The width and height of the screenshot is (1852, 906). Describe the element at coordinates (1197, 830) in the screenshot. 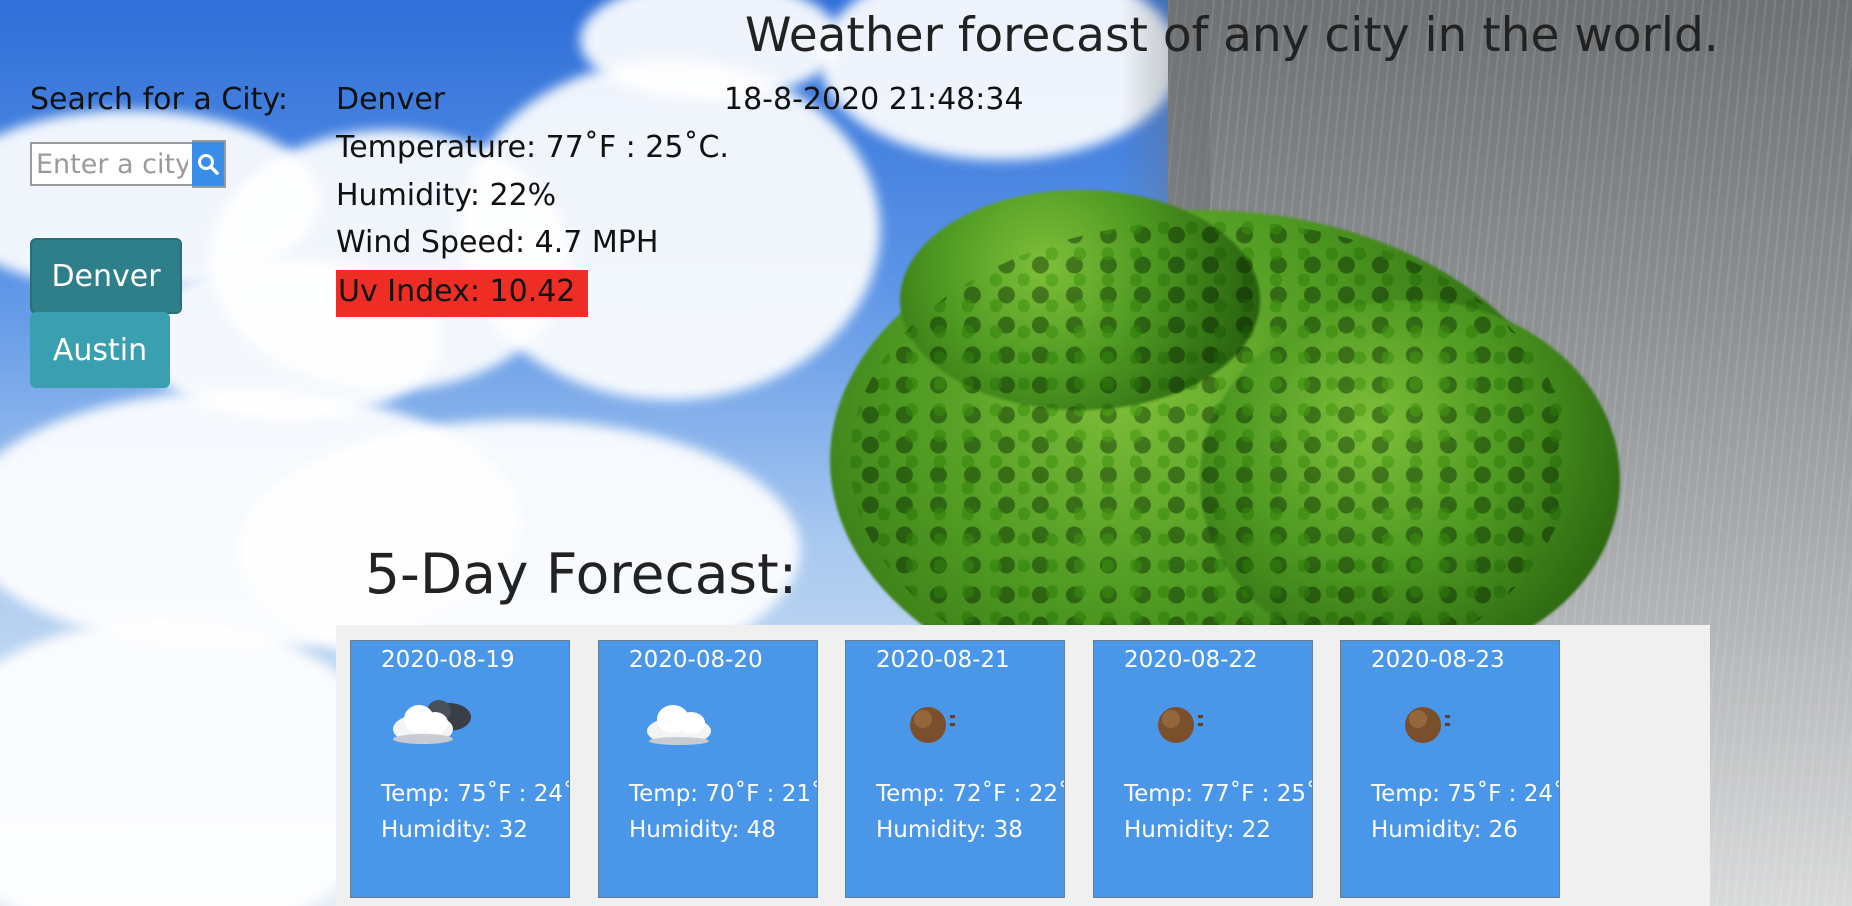

I see `forecast-humidity: Humidity: 22` at that location.